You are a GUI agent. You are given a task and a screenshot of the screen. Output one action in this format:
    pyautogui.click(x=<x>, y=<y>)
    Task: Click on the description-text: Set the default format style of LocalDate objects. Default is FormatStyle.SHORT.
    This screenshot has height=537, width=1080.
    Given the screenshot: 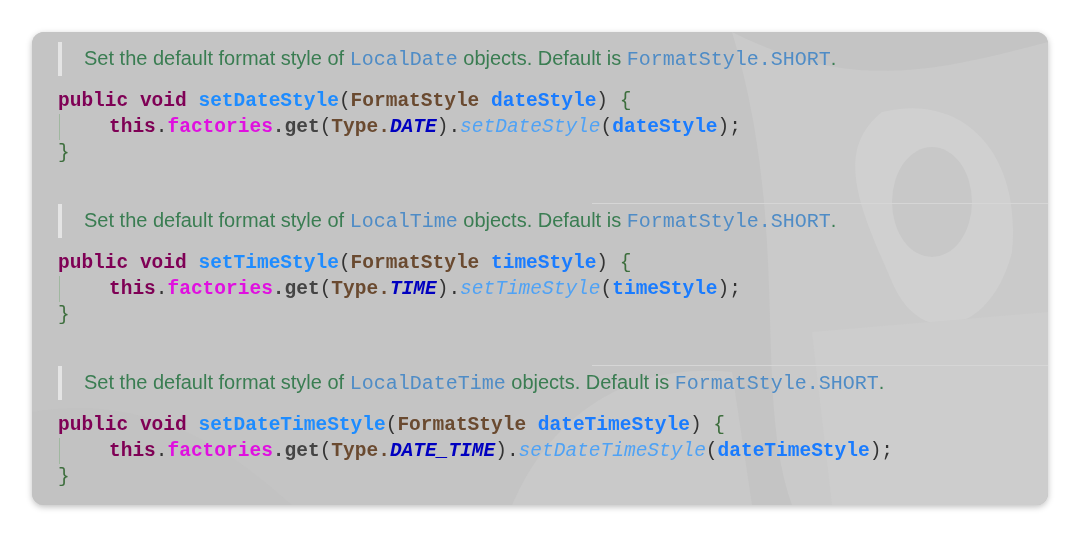 What is the action you would take?
    pyautogui.click(x=447, y=59)
    